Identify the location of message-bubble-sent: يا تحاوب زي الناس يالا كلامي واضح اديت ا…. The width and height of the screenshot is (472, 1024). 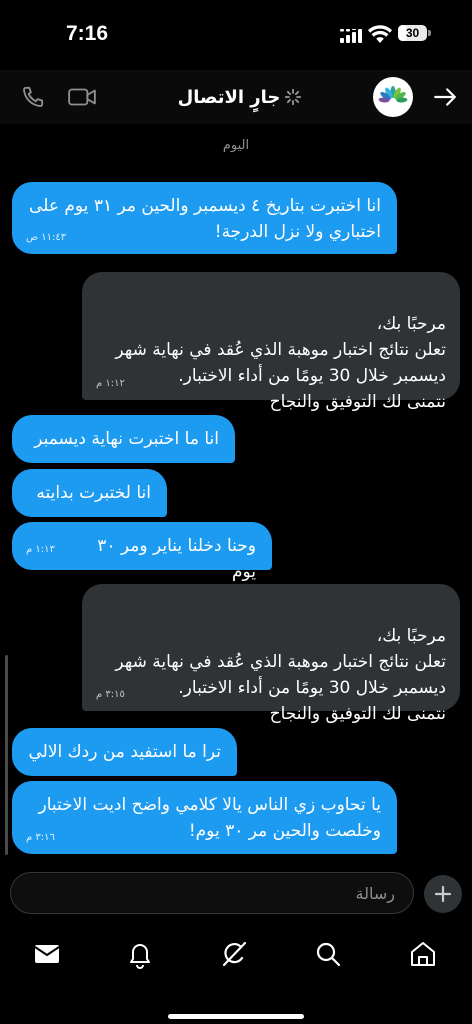
(204, 817).